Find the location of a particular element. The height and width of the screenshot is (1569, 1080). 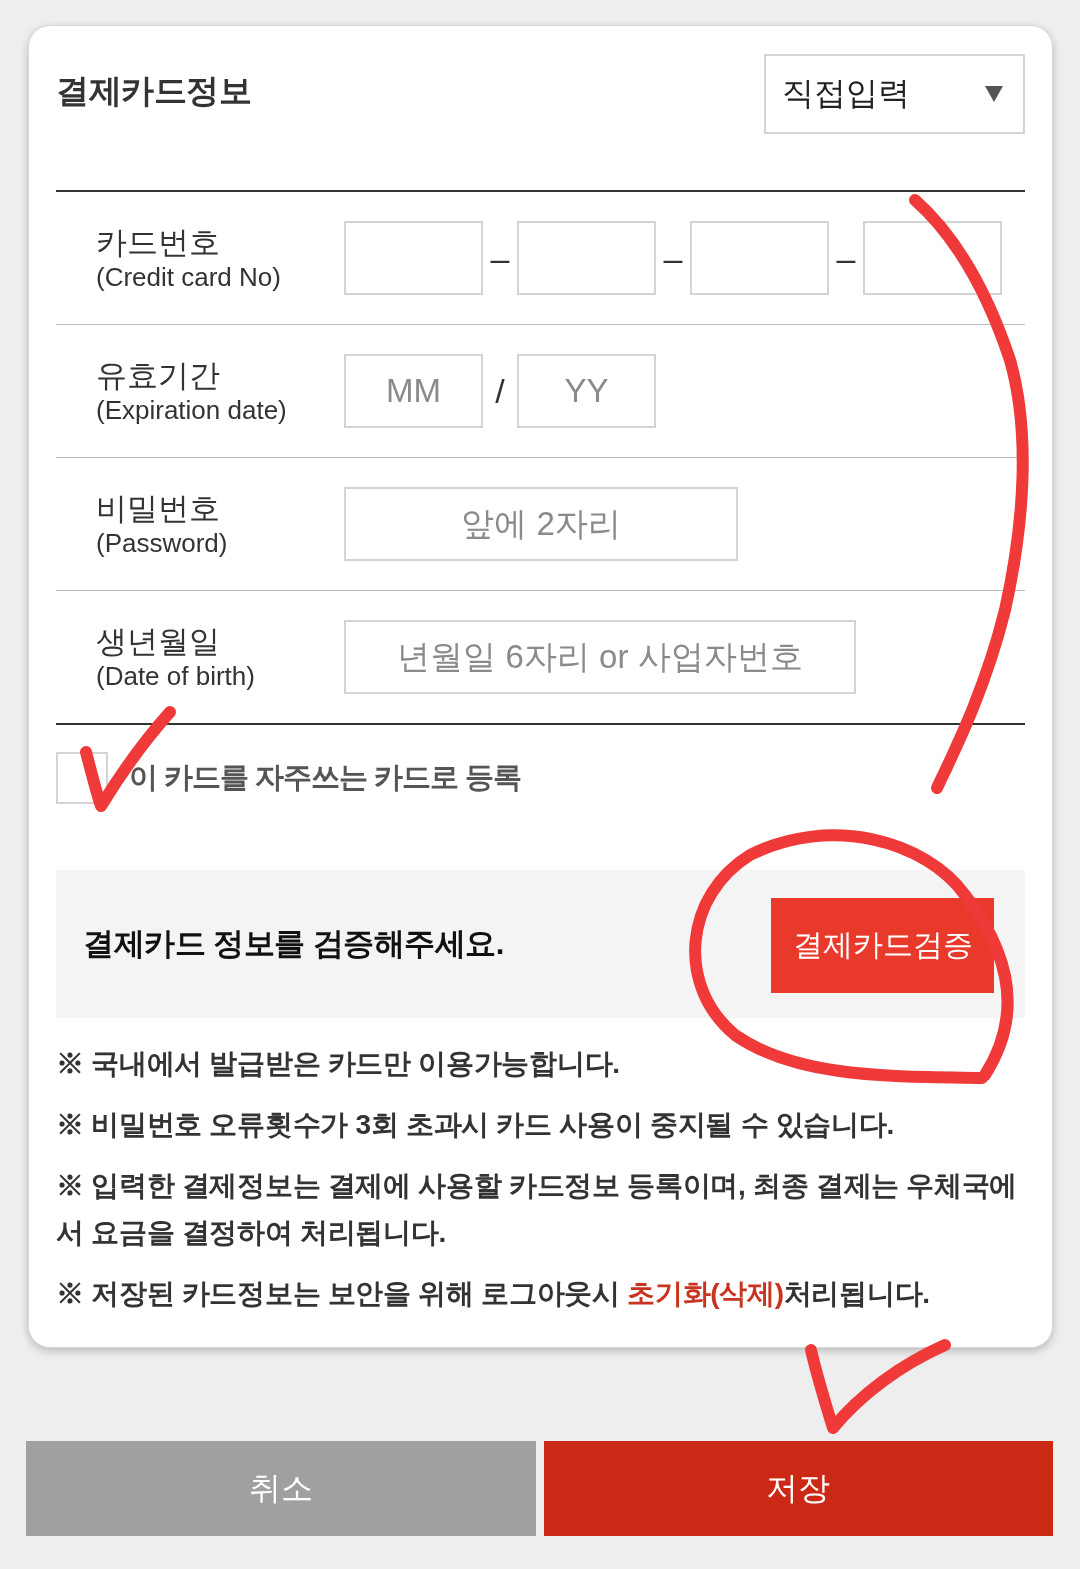

notice-text: ※ 국내에서 발급받은 카드만 이용가능합니다. is located at coordinates (338, 1064).